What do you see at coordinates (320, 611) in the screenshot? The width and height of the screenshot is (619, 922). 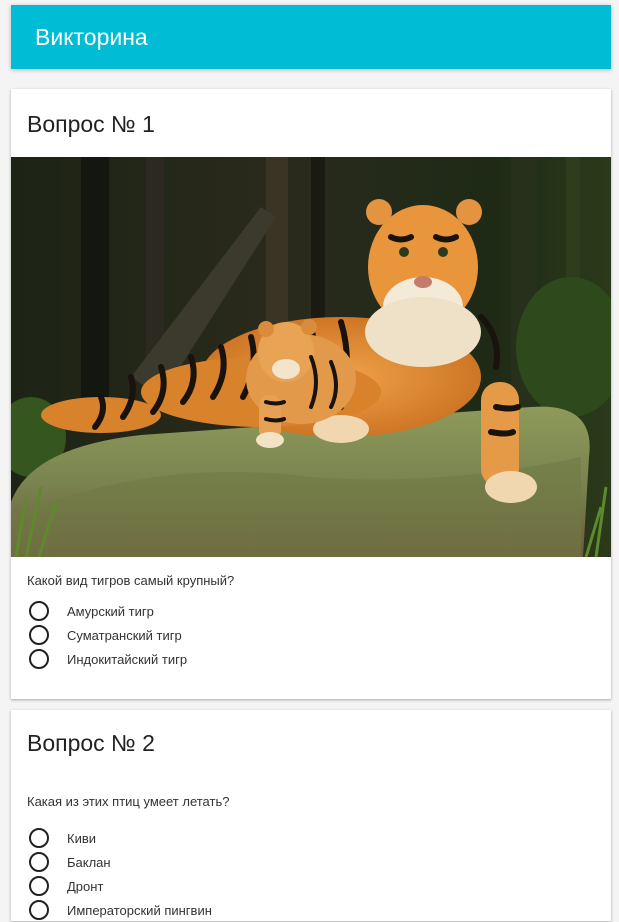 I see `answer-option: Амурский тигр` at bounding box center [320, 611].